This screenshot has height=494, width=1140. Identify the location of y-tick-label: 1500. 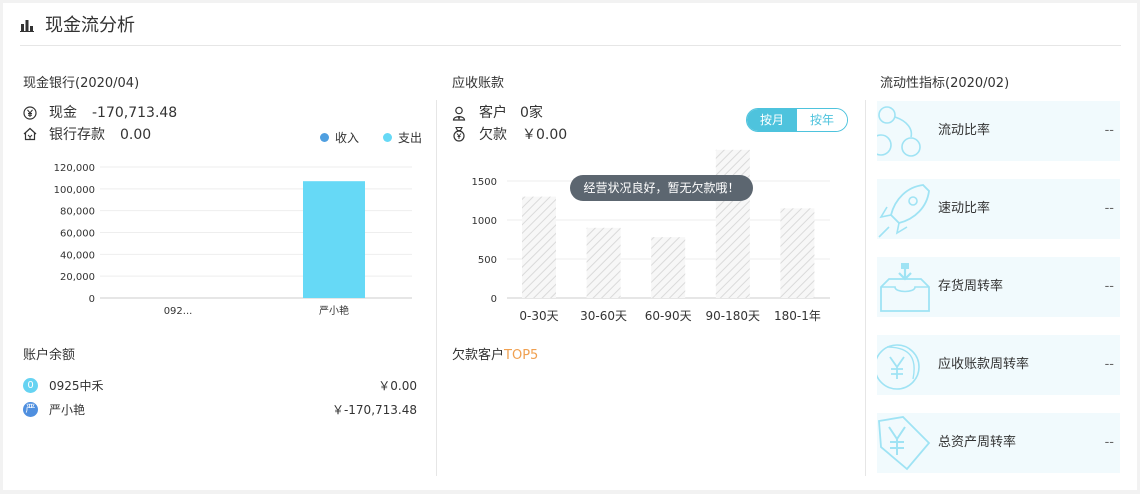
(484, 182).